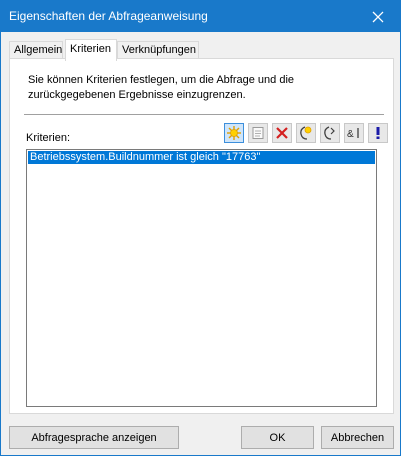  What do you see at coordinates (91, 50) in the screenshot?
I see `tab-kriterien: Kriterien` at bounding box center [91, 50].